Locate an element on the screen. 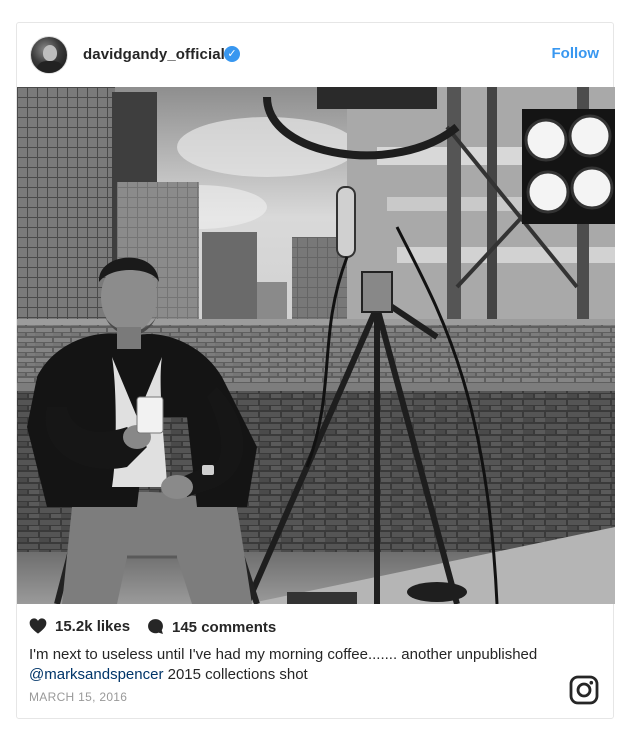 The image size is (627, 742). likes-count: 15.2k likes is located at coordinates (79, 628).